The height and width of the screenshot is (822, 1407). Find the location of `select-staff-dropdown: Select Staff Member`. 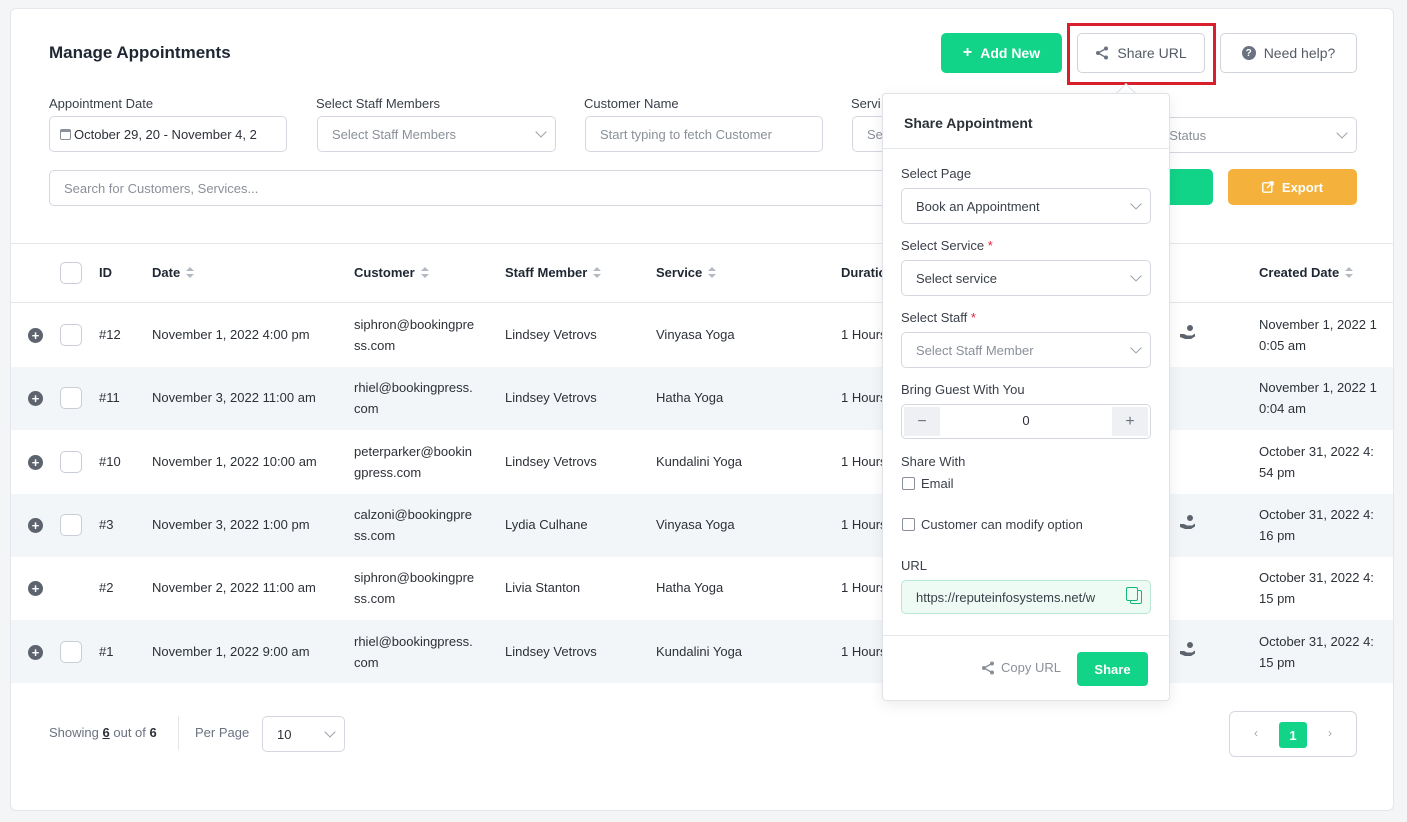

select-staff-dropdown: Select Staff Member is located at coordinates (1026, 350).